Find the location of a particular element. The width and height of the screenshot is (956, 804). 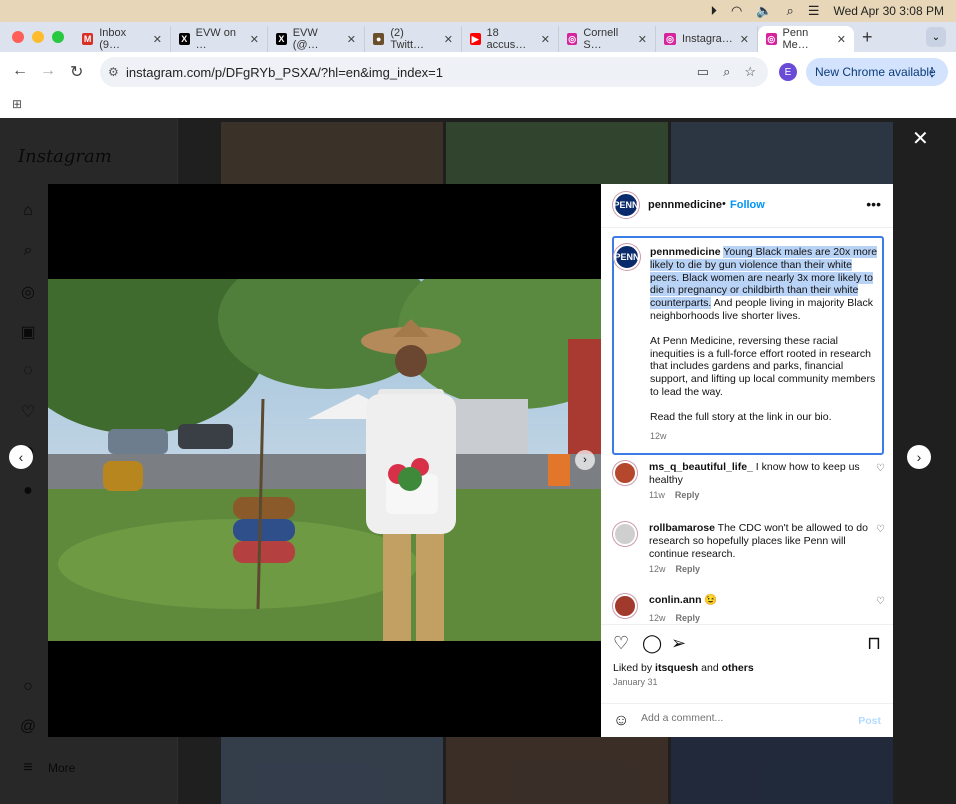

close-window-button is located at coordinates (18, 37).